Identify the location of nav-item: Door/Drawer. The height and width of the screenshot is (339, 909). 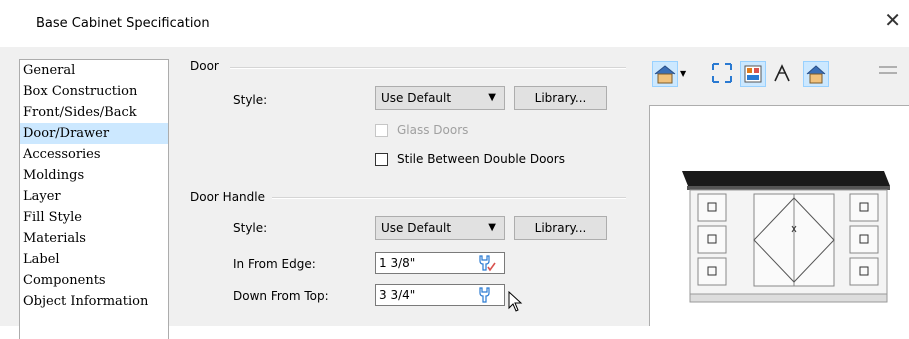
(94, 133).